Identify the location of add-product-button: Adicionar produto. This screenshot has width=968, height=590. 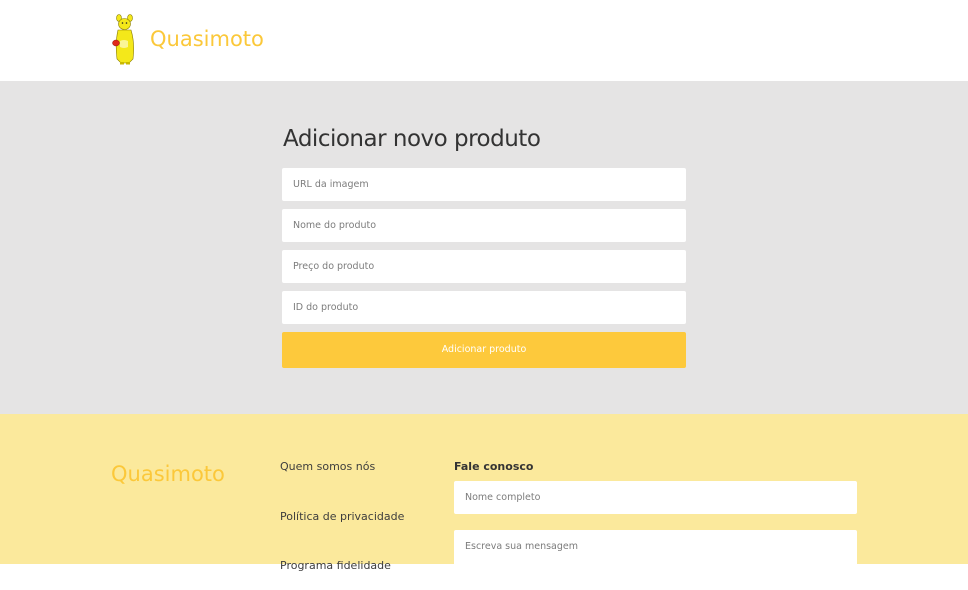
(484, 350).